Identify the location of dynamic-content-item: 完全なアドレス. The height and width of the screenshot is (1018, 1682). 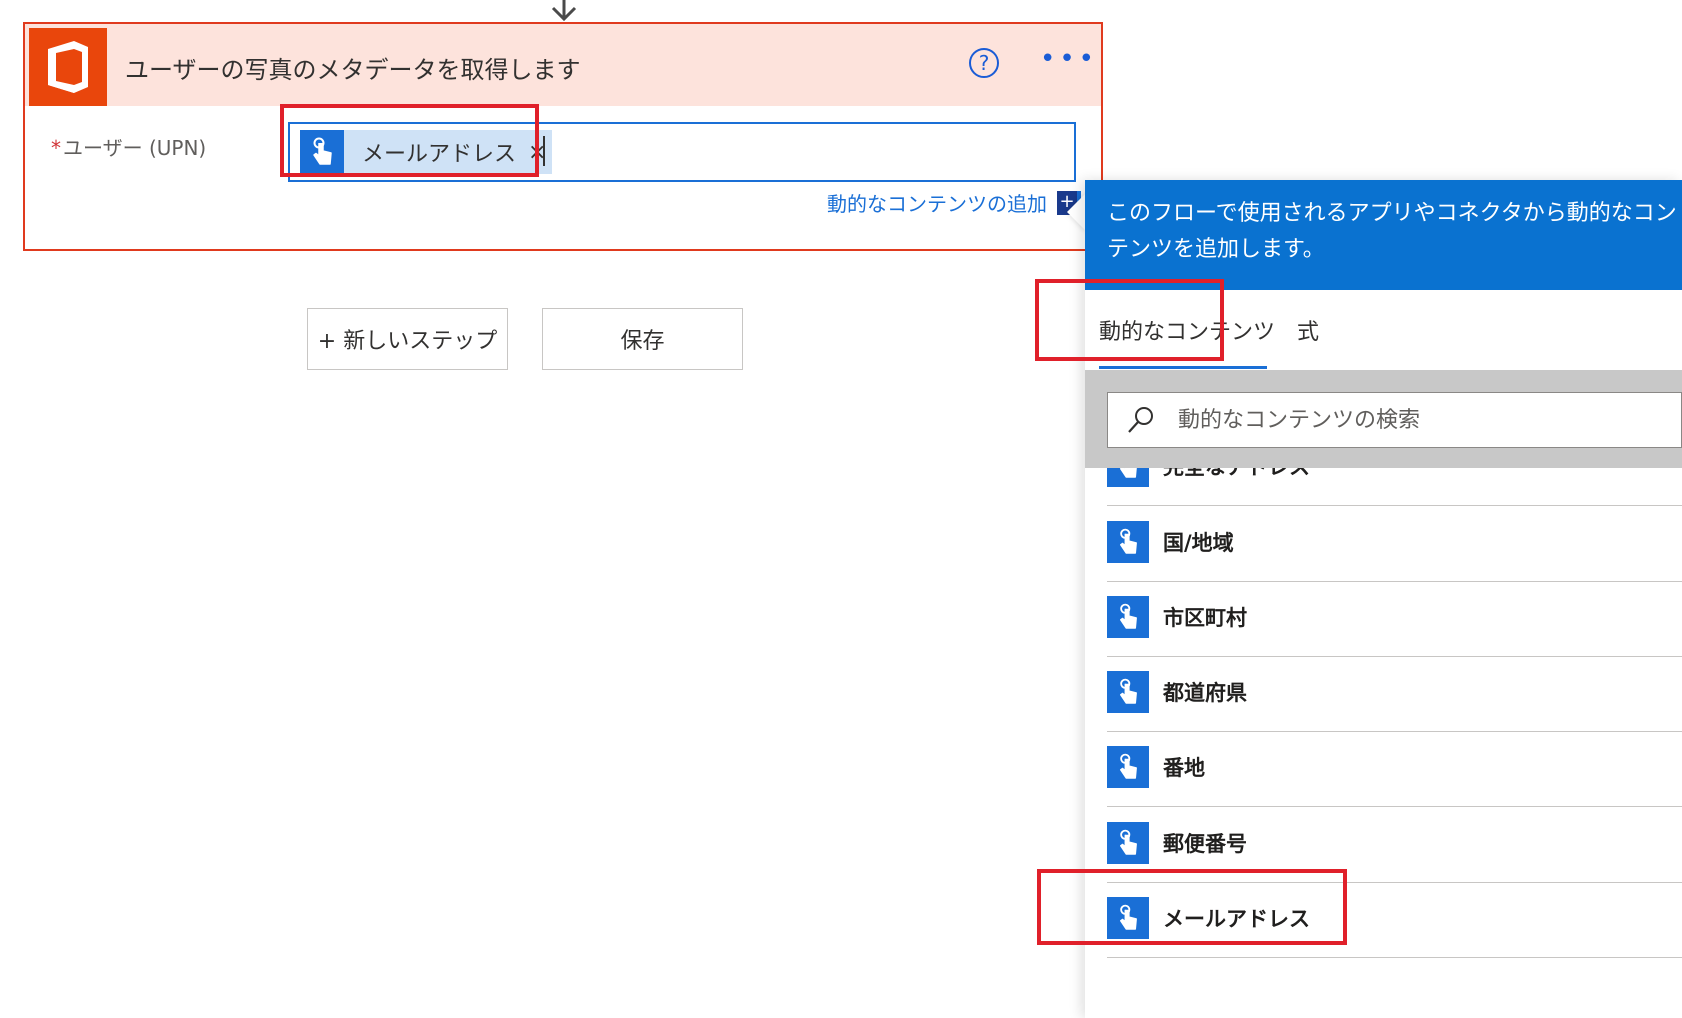
(1394, 487).